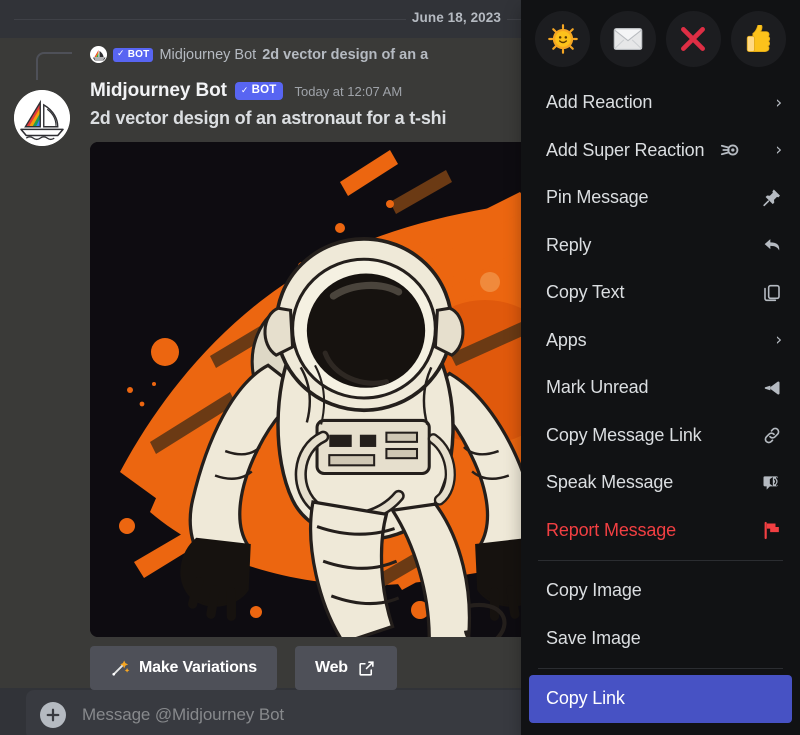 This screenshot has height=735, width=800. I want to click on context-menu-item-label: Report Message, so click(611, 529).